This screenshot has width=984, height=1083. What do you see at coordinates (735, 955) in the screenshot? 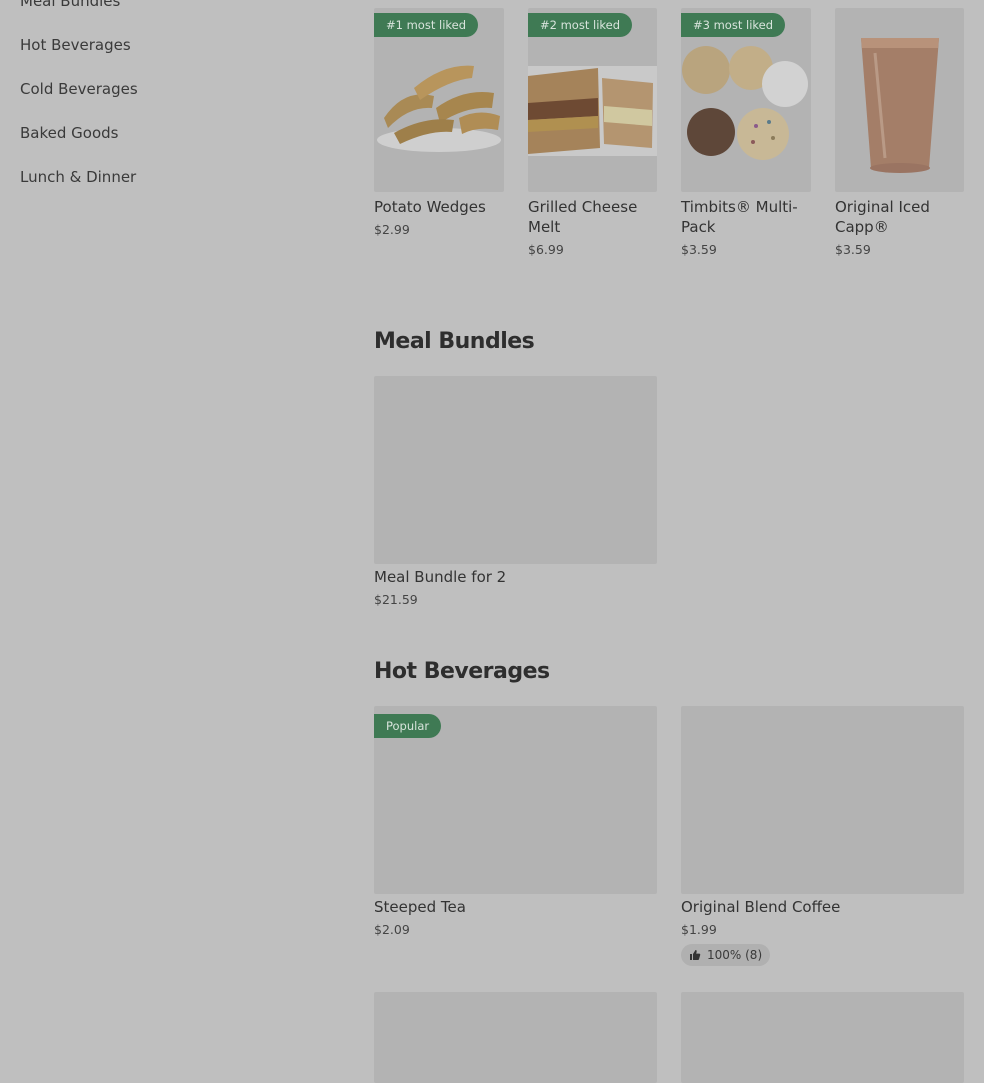
I see `rating-text: 100% (8)` at bounding box center [735, 955].